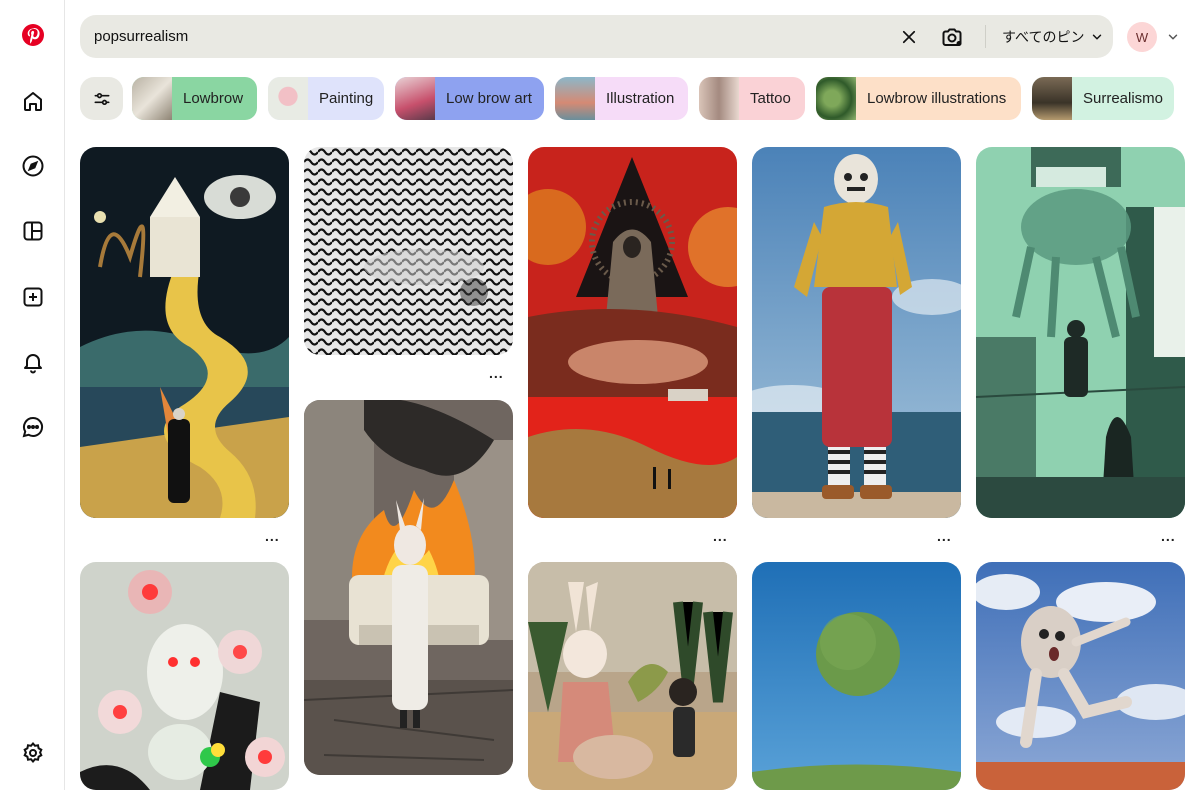  Describe the element at coordinates (937, 98) in the screenshot. I see `chip-label: Lowbrow illustrations` at that location.